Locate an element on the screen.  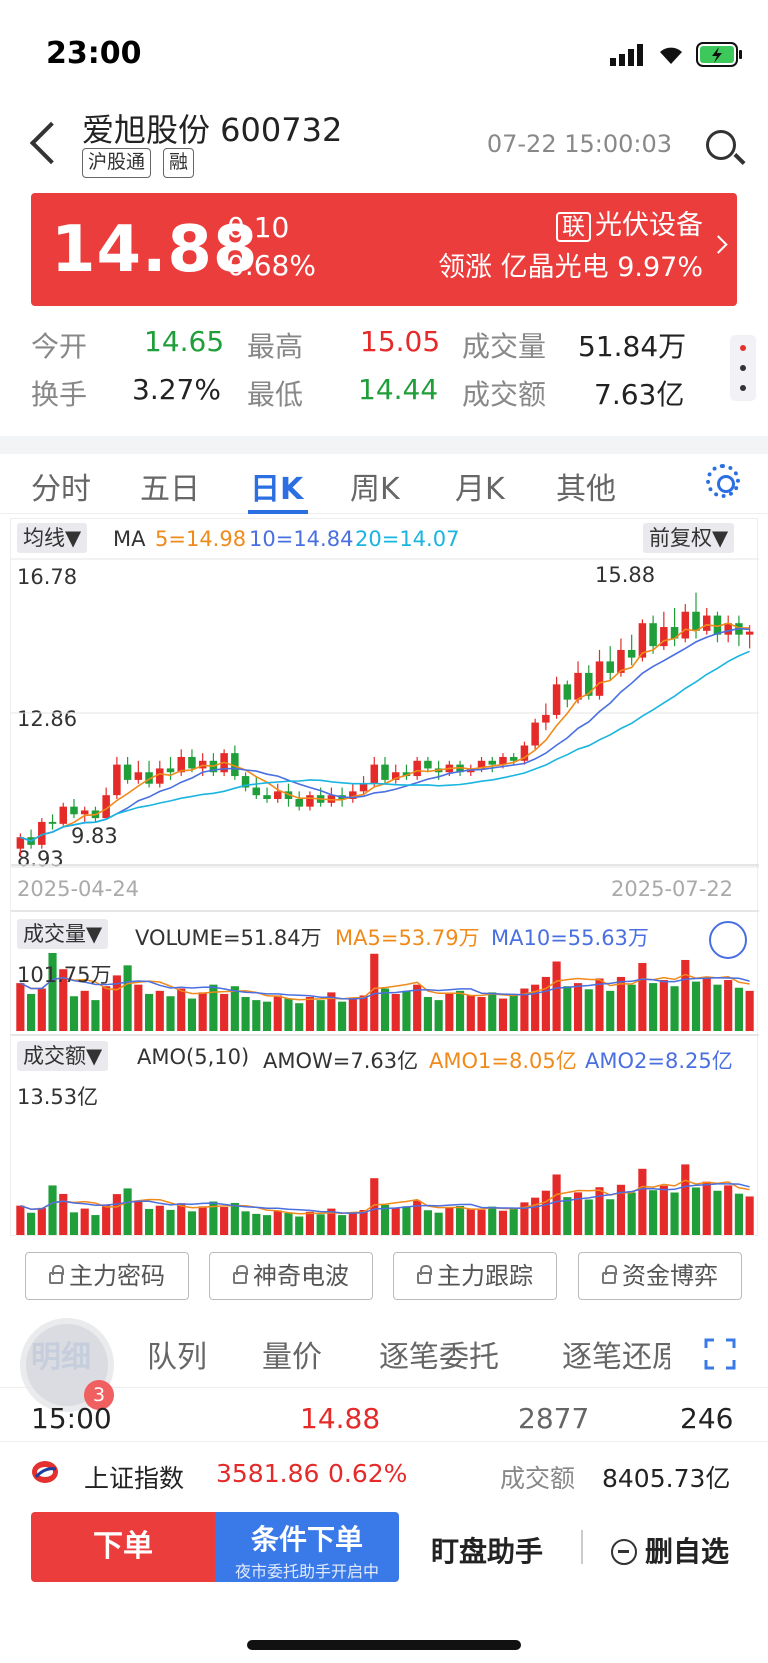
settings-icon is located at coordinates (723, 481).